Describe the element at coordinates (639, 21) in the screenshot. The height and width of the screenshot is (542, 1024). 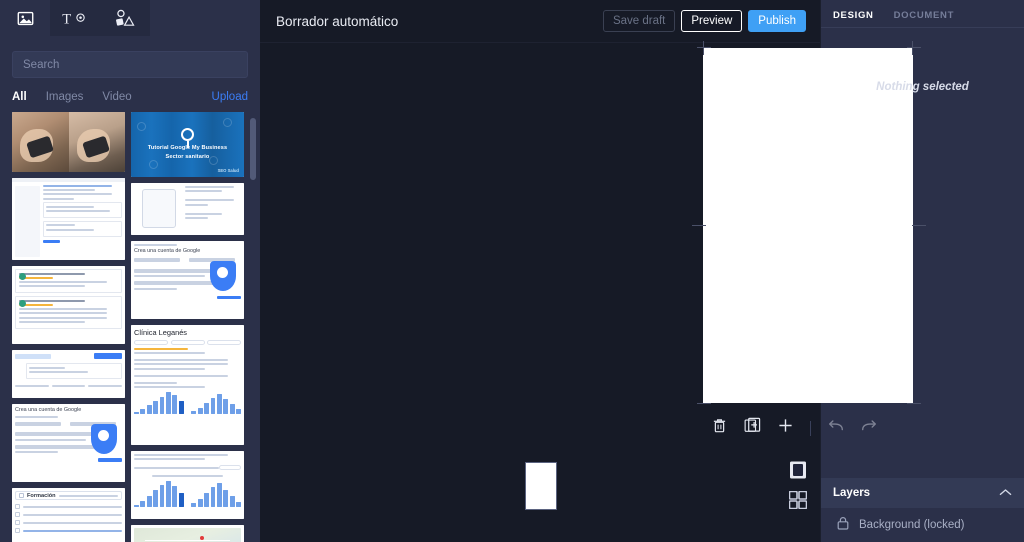
I see `save-draft-button: Save draft` at that location.